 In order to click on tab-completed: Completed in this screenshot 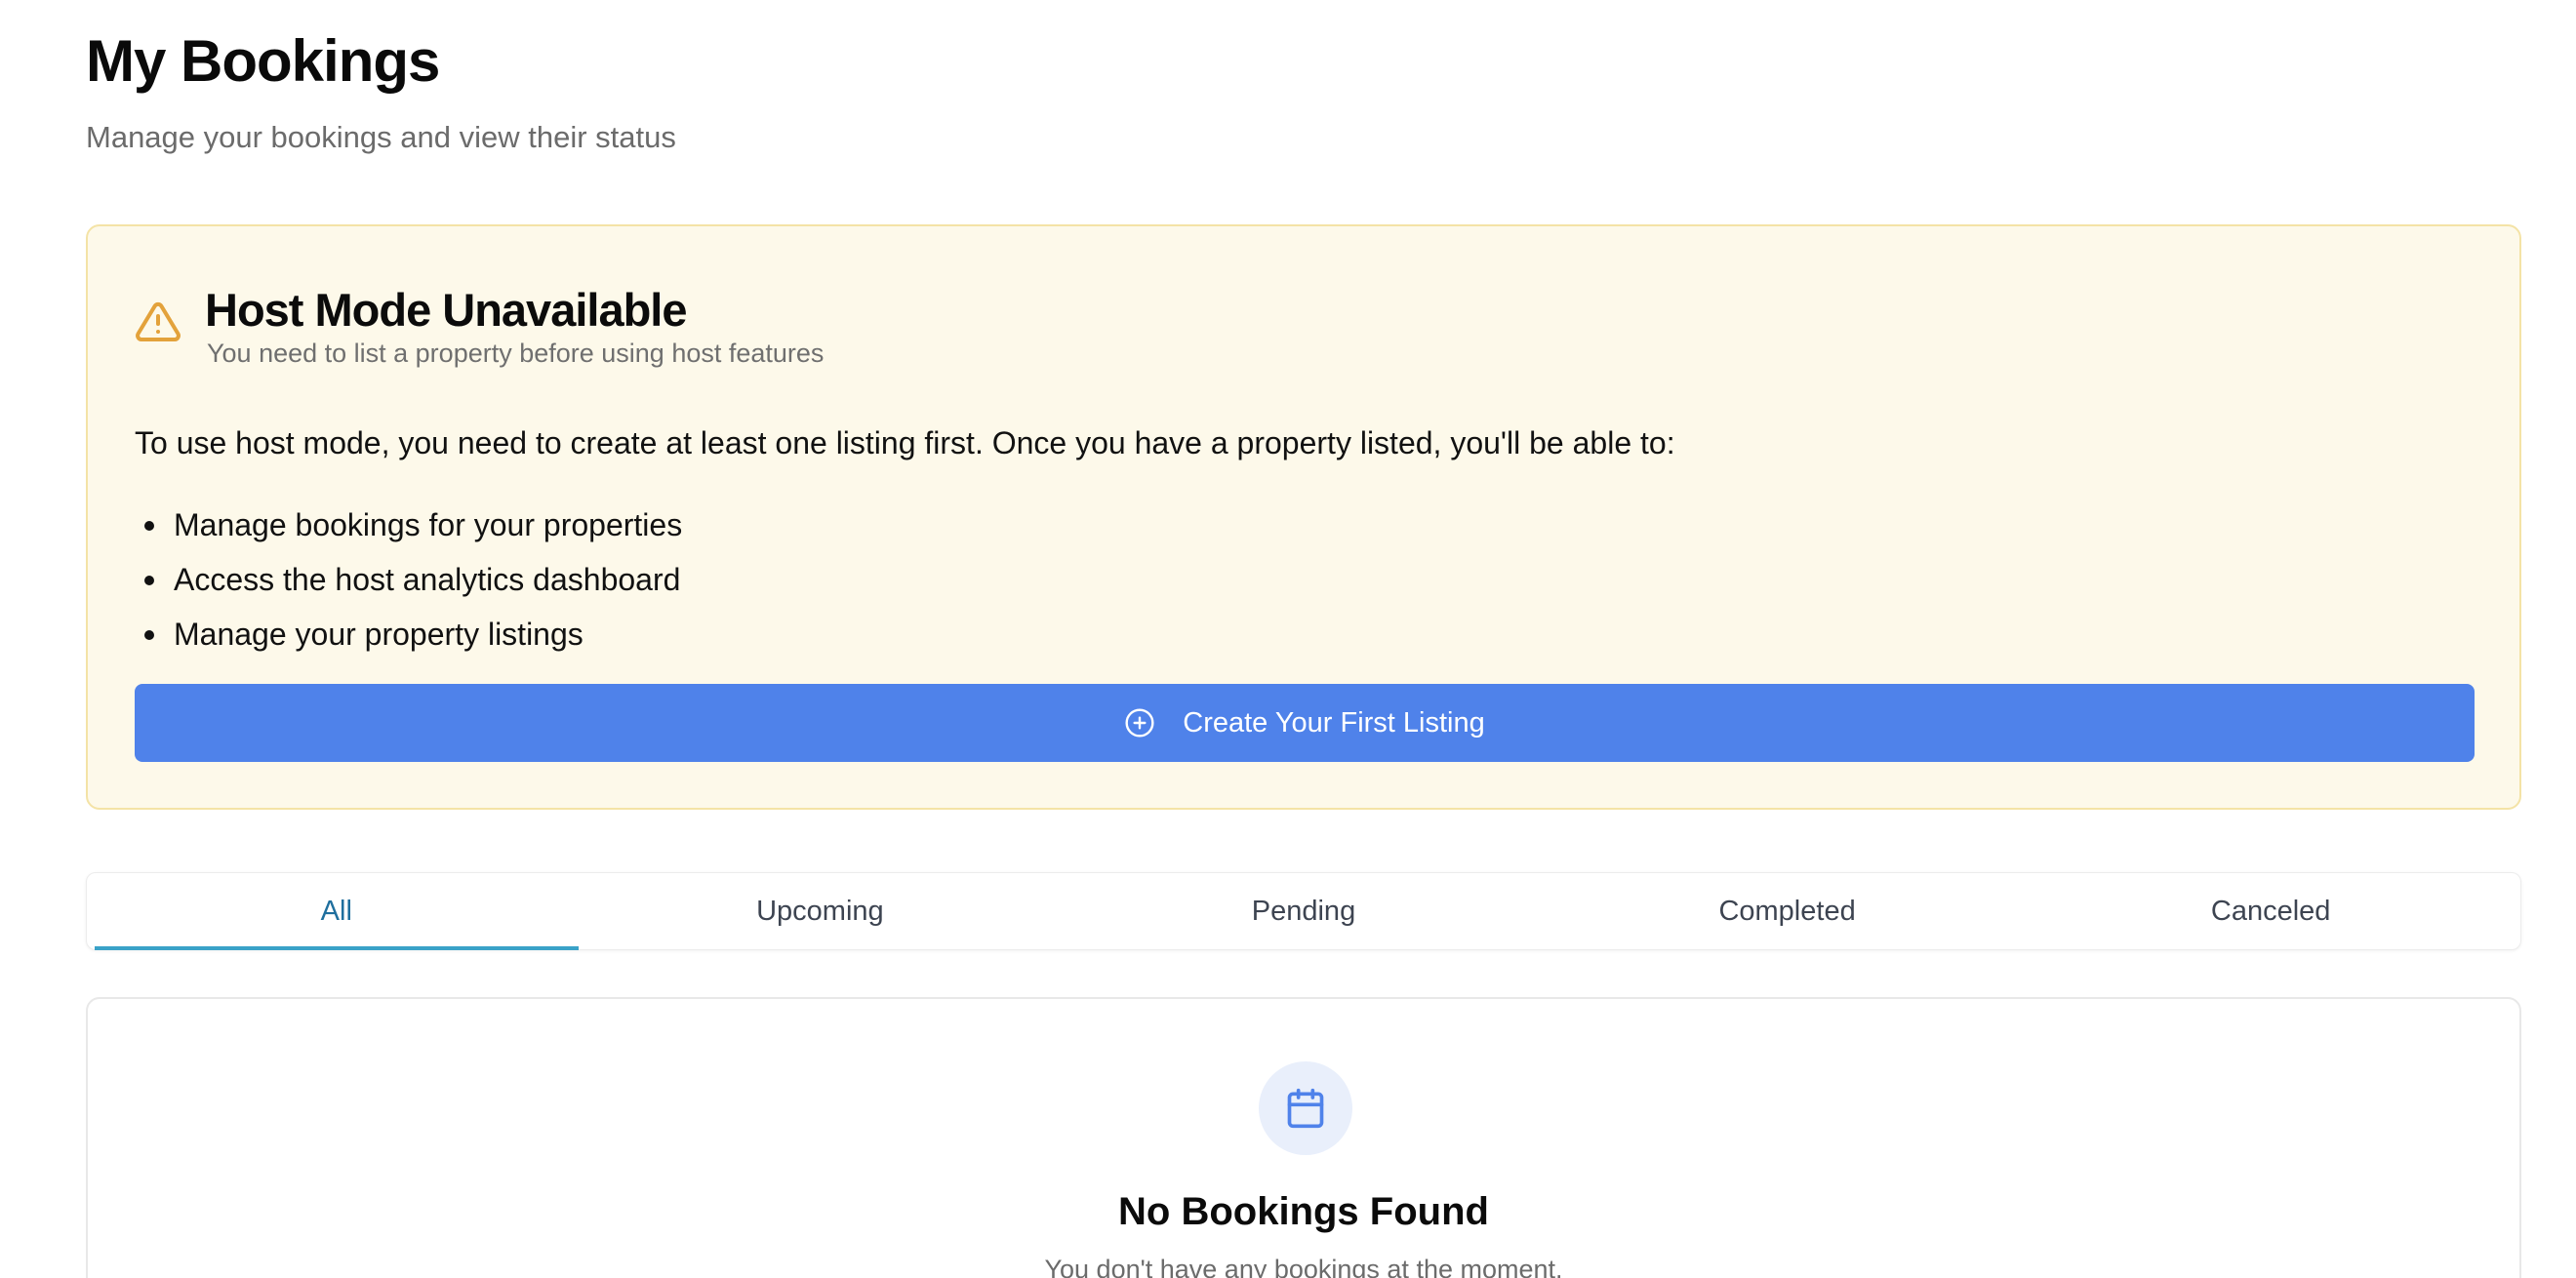, I will do `click(1788, 911)`.